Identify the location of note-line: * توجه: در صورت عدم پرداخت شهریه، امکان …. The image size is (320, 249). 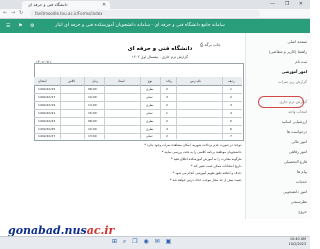
(193, 145).